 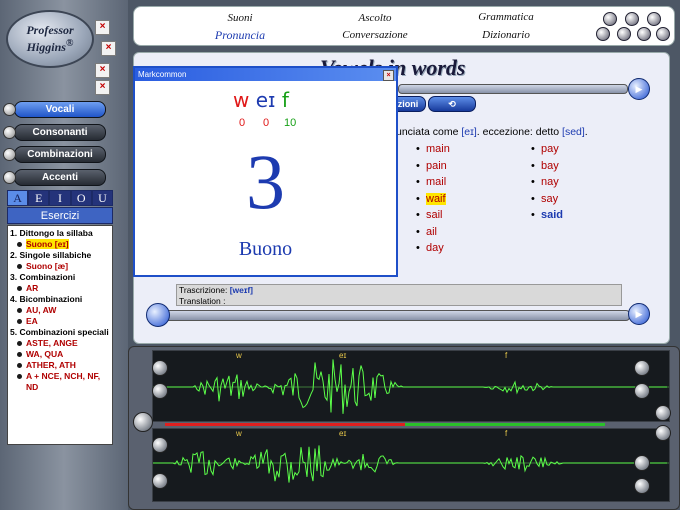 I want to click on esercizi-header: Esercizi, so click(x=60, y=215).